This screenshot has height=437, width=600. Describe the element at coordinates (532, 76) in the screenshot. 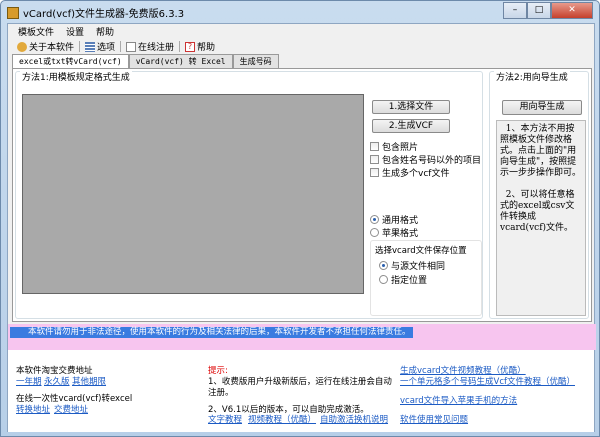

I see `method2-label: 方法2:用向导生成` at that location.